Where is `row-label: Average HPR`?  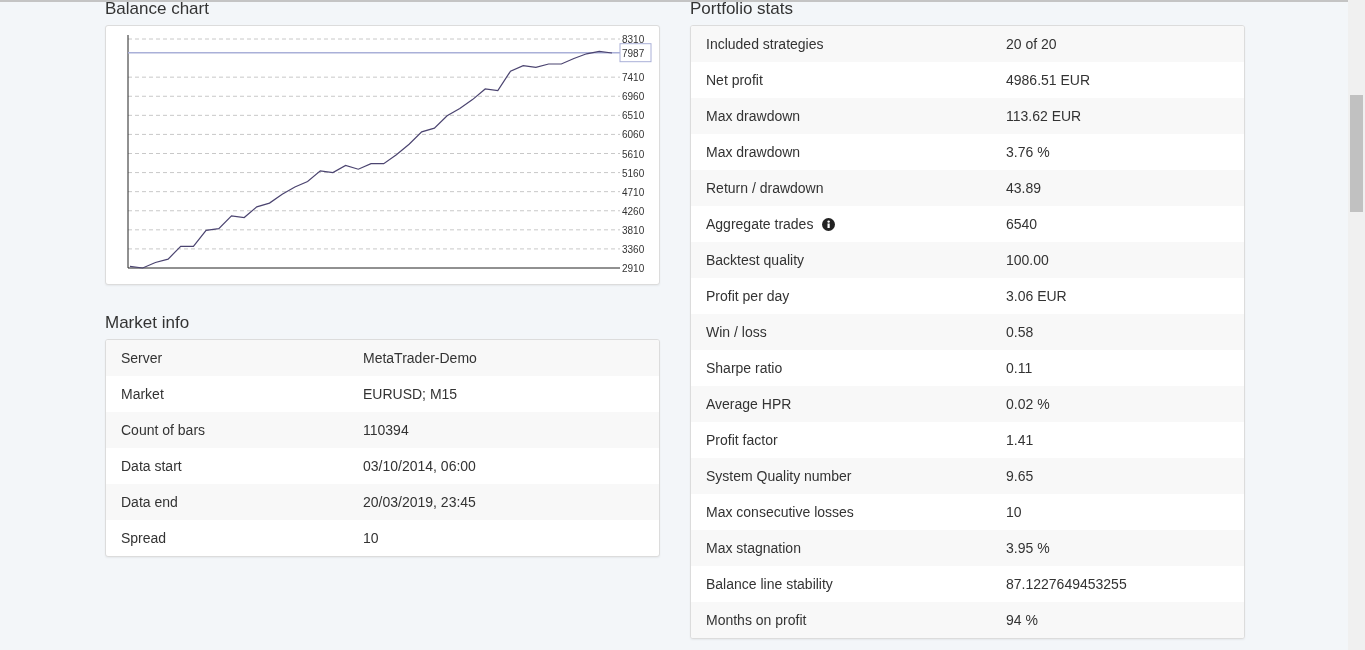
row-label: Average HPR is located at coordinates (749, 404).